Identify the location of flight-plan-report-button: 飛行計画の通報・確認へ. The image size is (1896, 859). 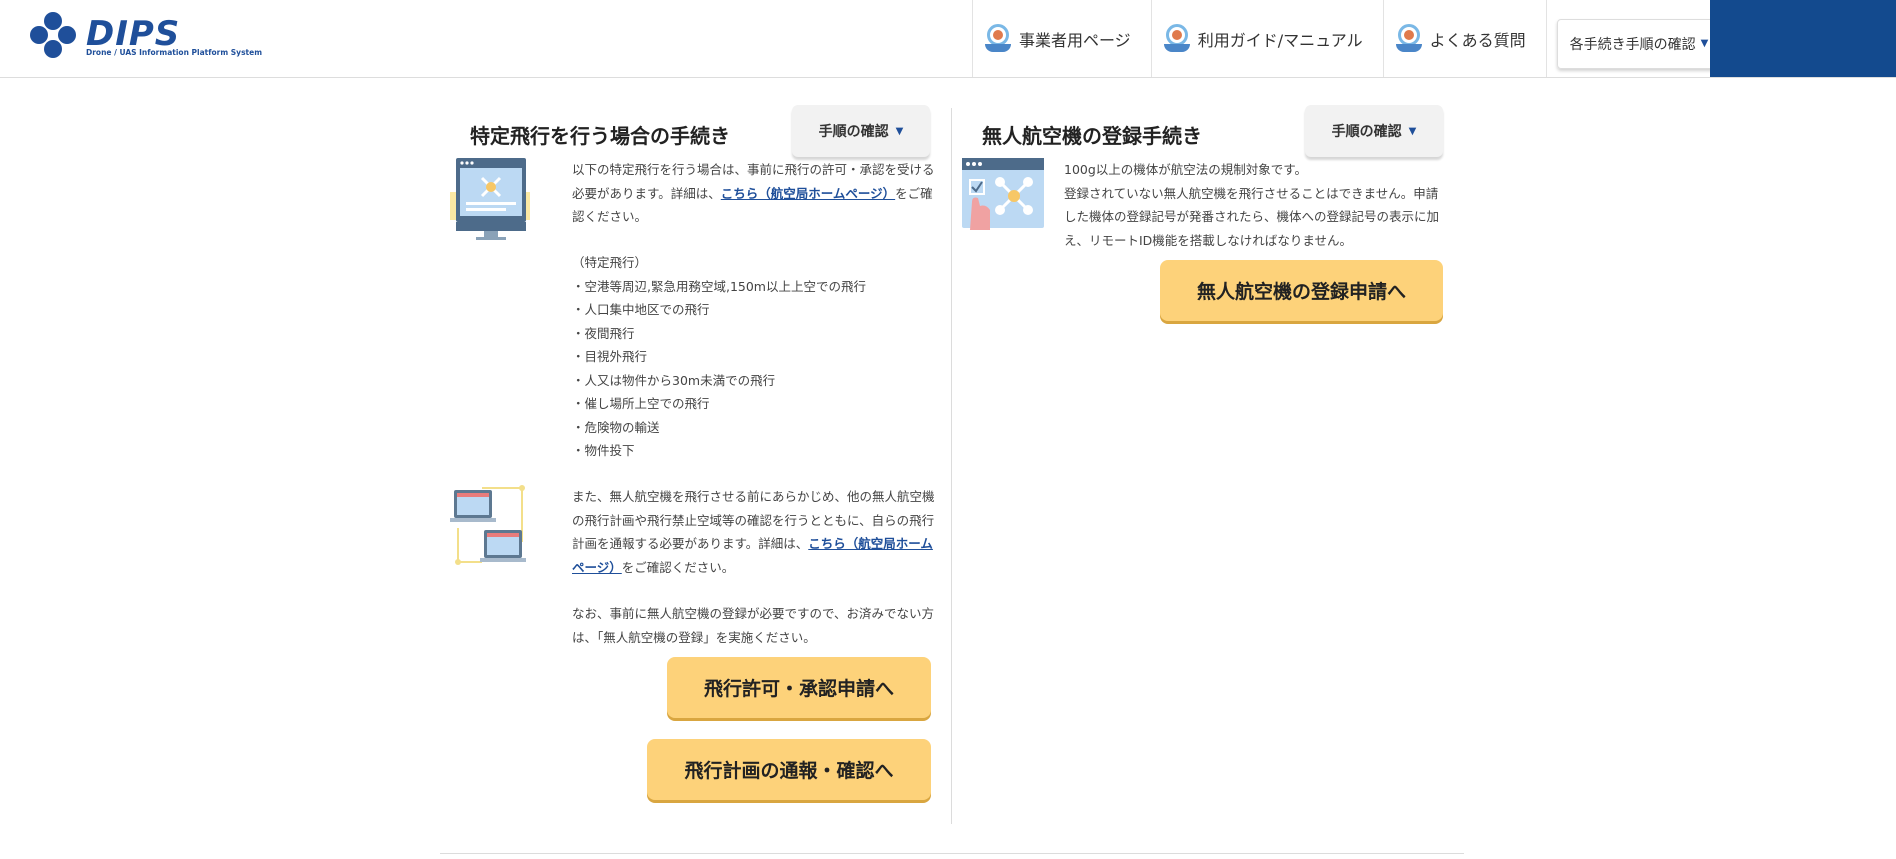
(789, 769).